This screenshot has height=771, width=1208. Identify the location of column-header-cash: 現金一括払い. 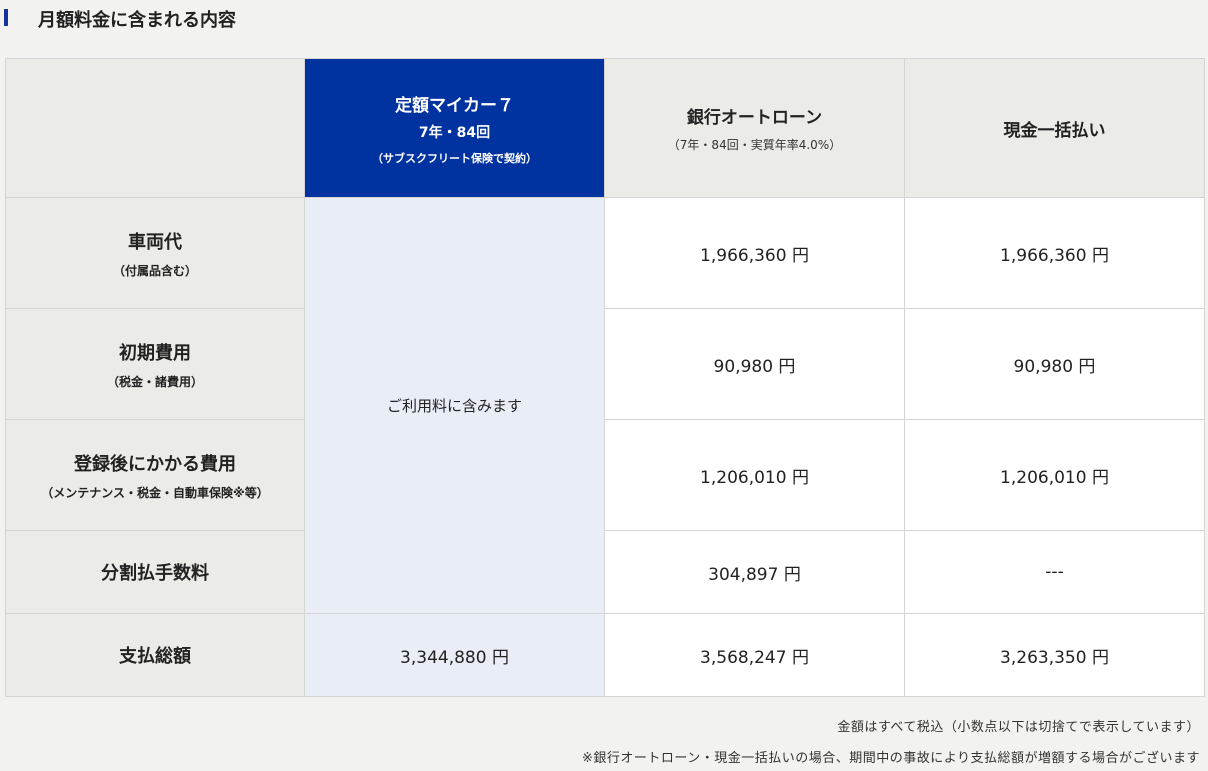
(1055, 128).